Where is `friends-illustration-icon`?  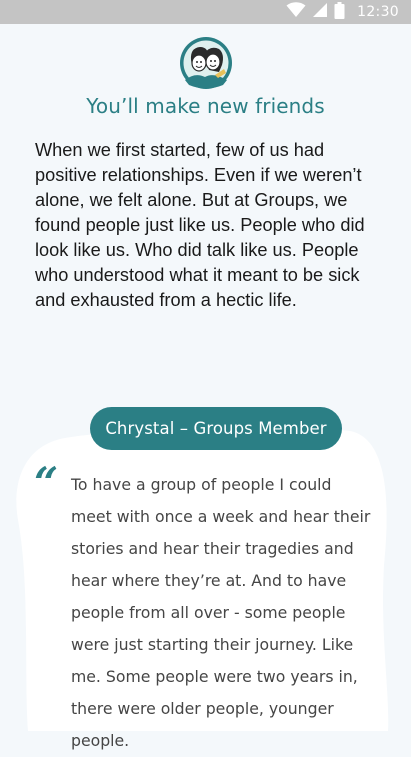
friends-illustration-icon is located at coordinates (206, 63).